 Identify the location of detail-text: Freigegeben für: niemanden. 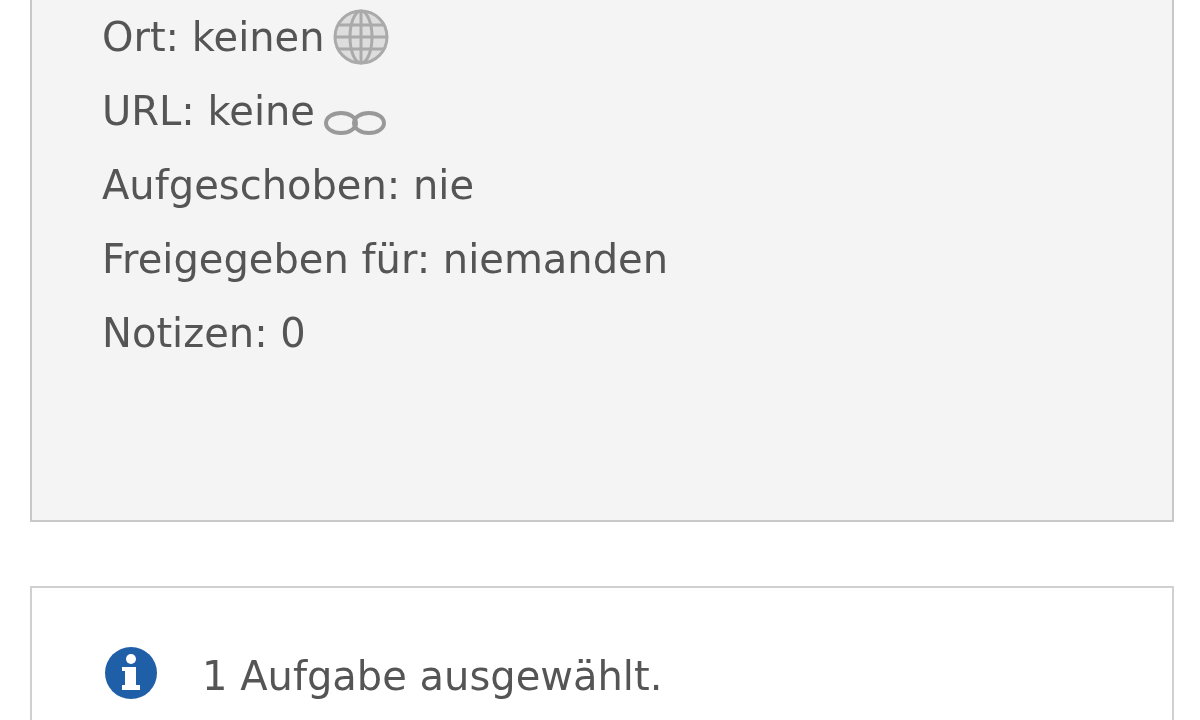
(385, 259).